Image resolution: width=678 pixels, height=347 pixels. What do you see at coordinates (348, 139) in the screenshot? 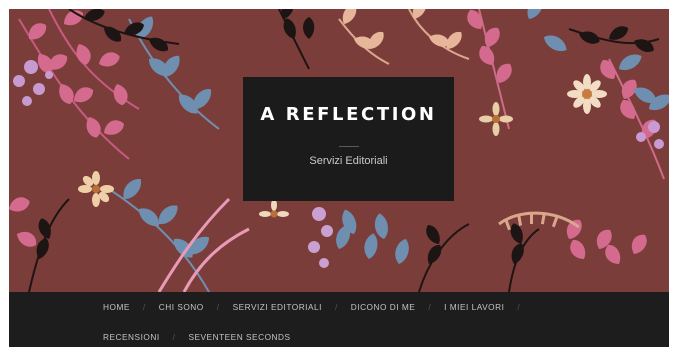
I see `site-branding: A REFLECTION Servizi Editoriali` at bounding box center [348, 139].